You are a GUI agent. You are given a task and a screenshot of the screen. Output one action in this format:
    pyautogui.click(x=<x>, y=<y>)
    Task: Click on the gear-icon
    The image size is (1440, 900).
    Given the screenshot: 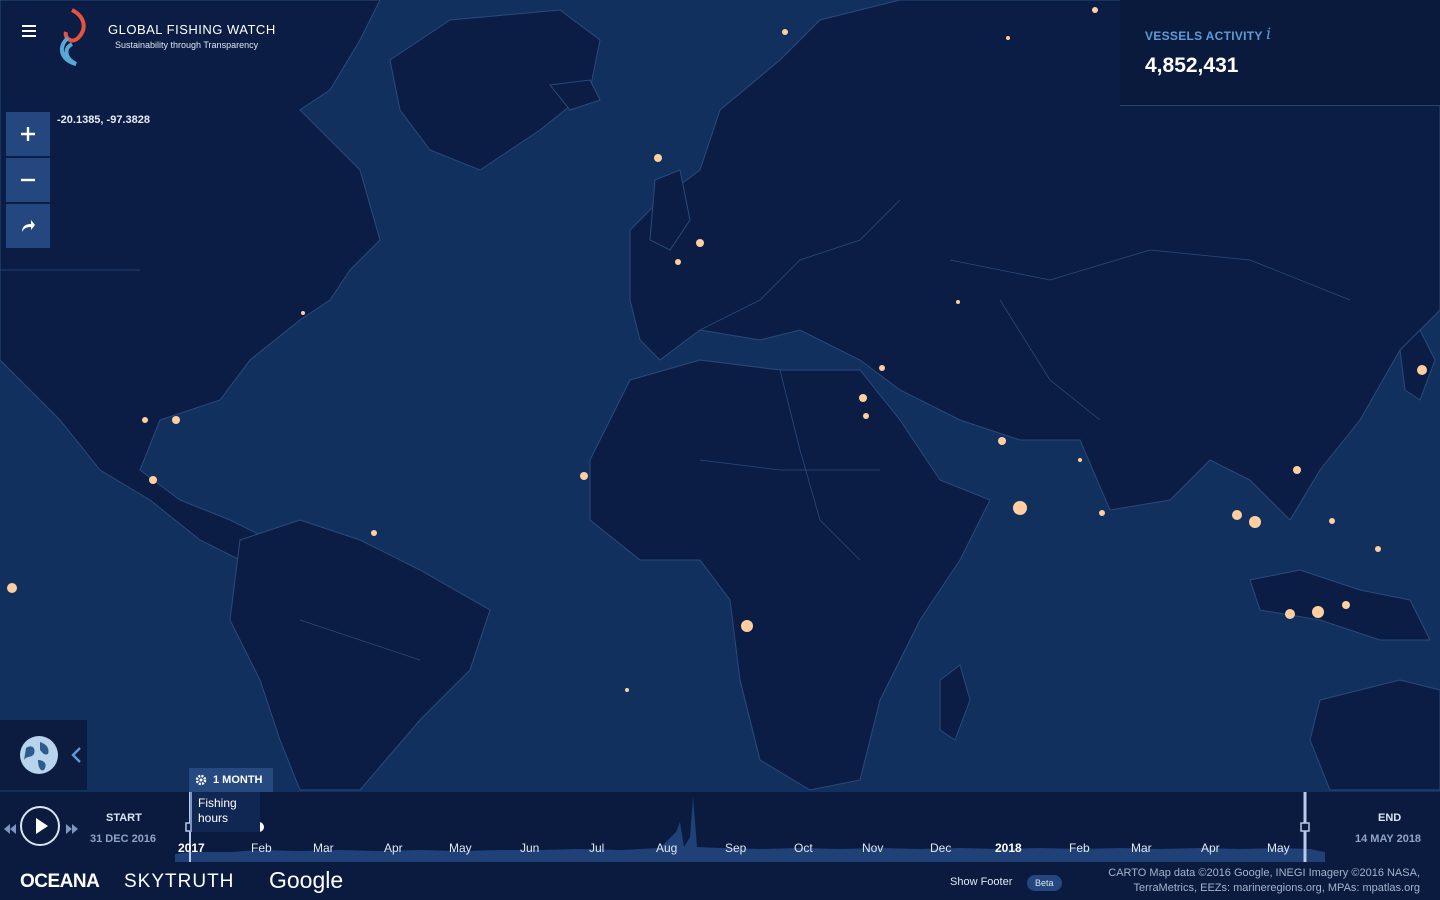 What is the action you would take?
    pyautogui.click(x=201, y=780)
    